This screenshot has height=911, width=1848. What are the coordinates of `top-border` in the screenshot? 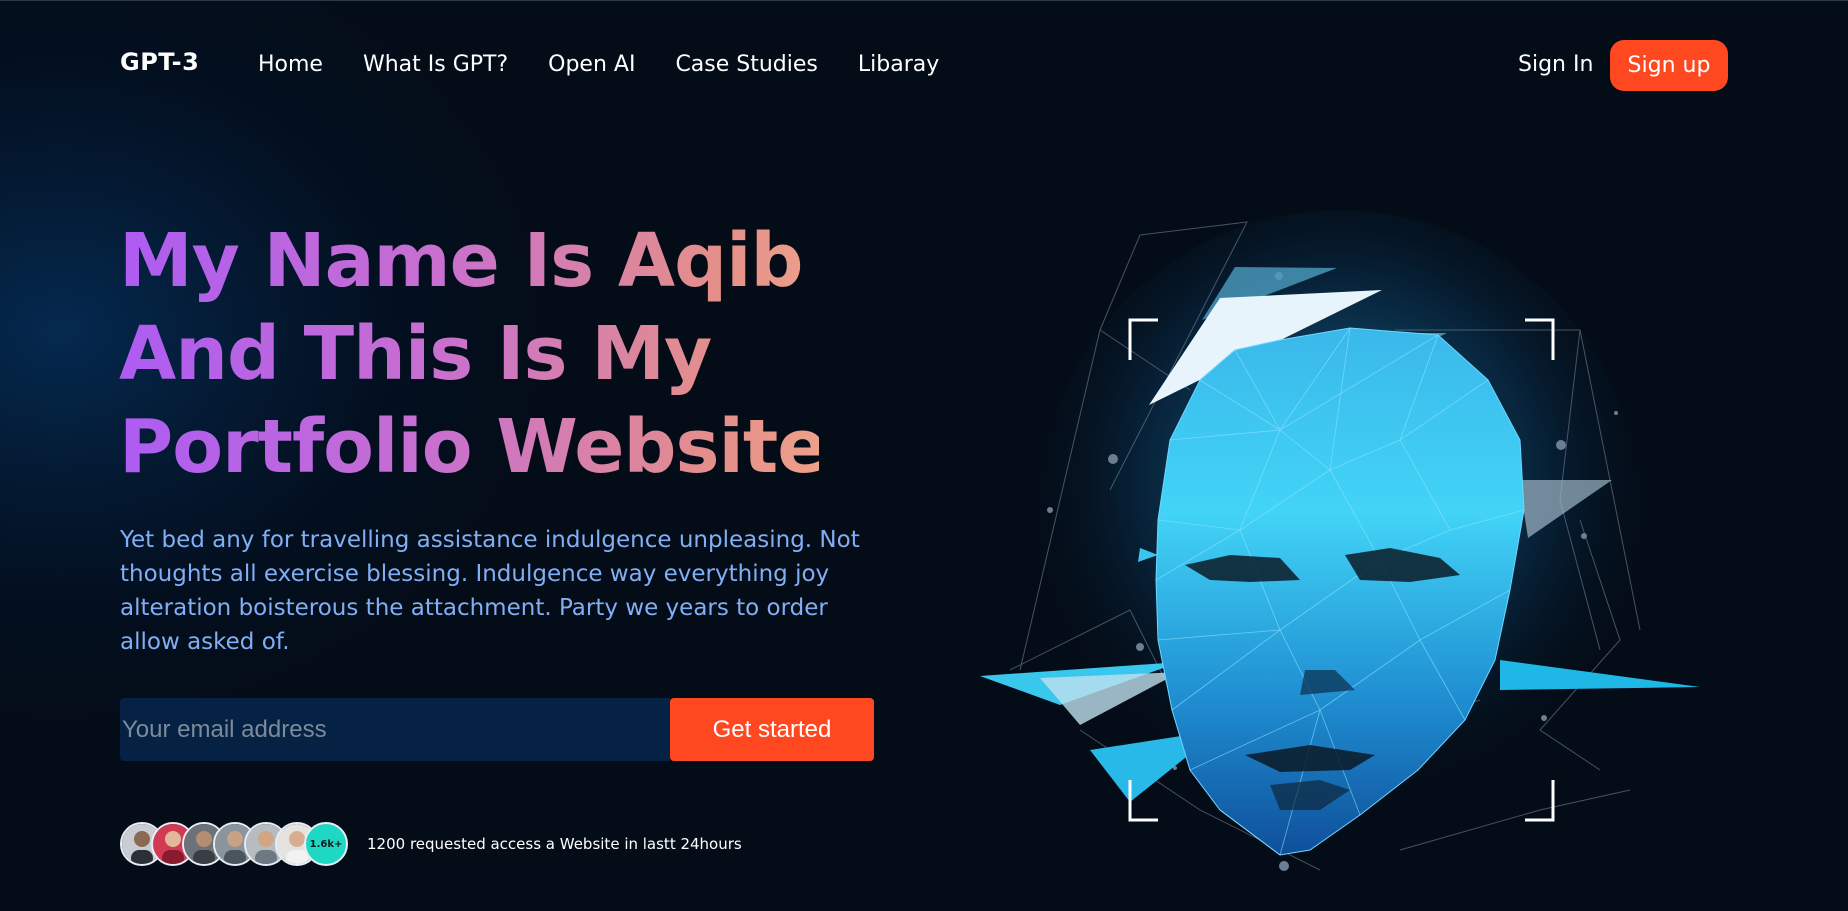 It's located at (924, 0).